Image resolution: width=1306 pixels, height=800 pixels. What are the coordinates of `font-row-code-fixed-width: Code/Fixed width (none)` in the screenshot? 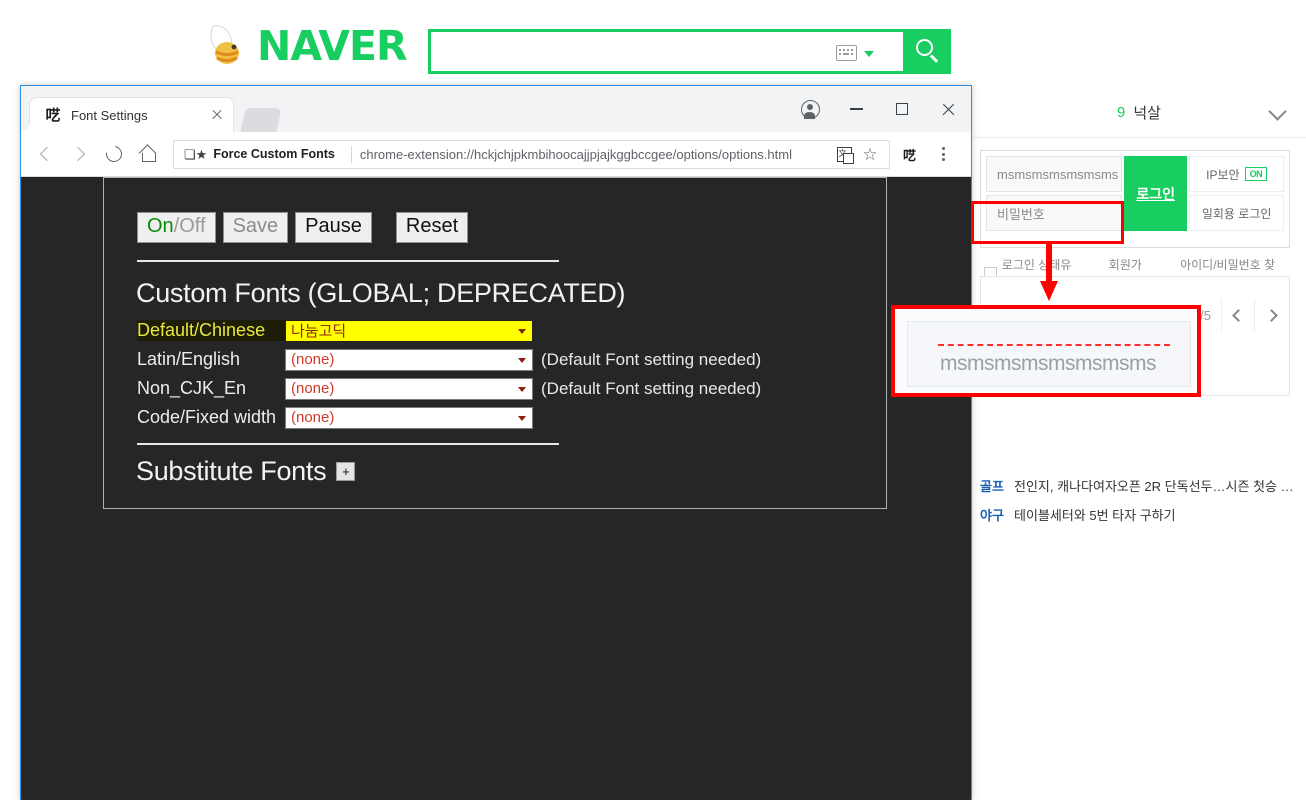 It's located at (449, 417).